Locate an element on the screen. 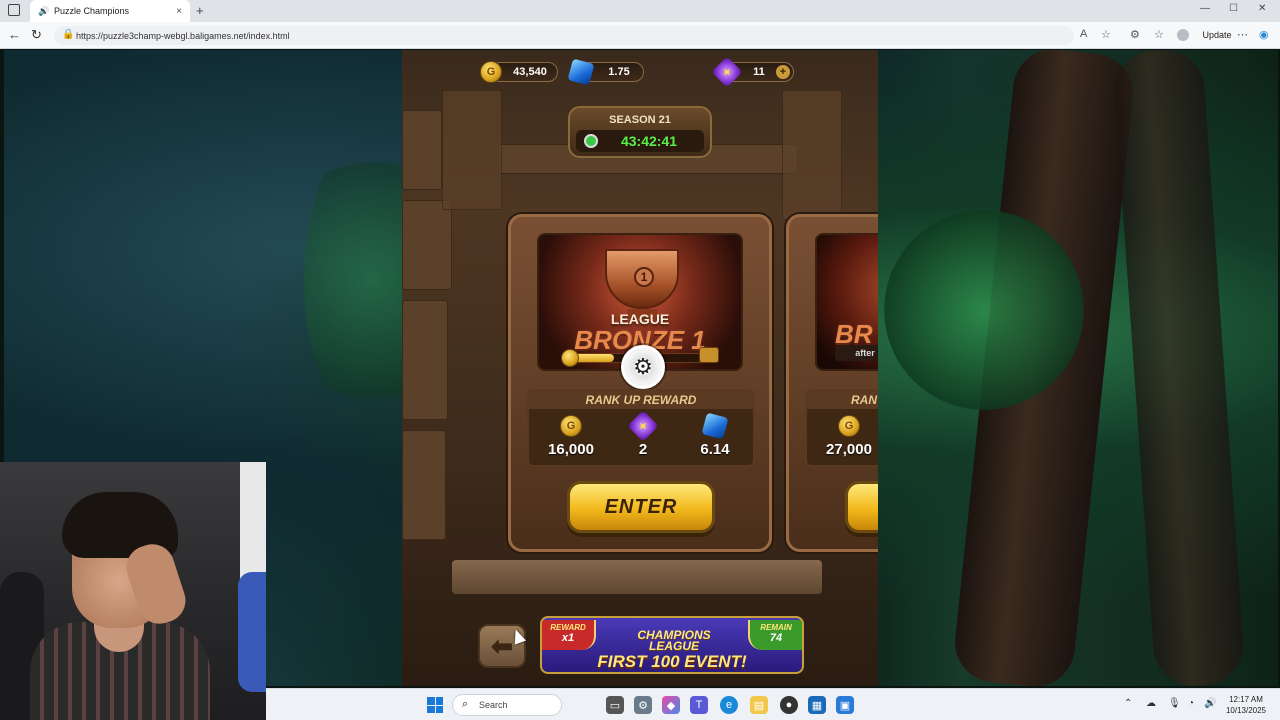 This screenshot has width=1280, height=720. maximize-button: ☐ is located at coordinates (1233, 8).